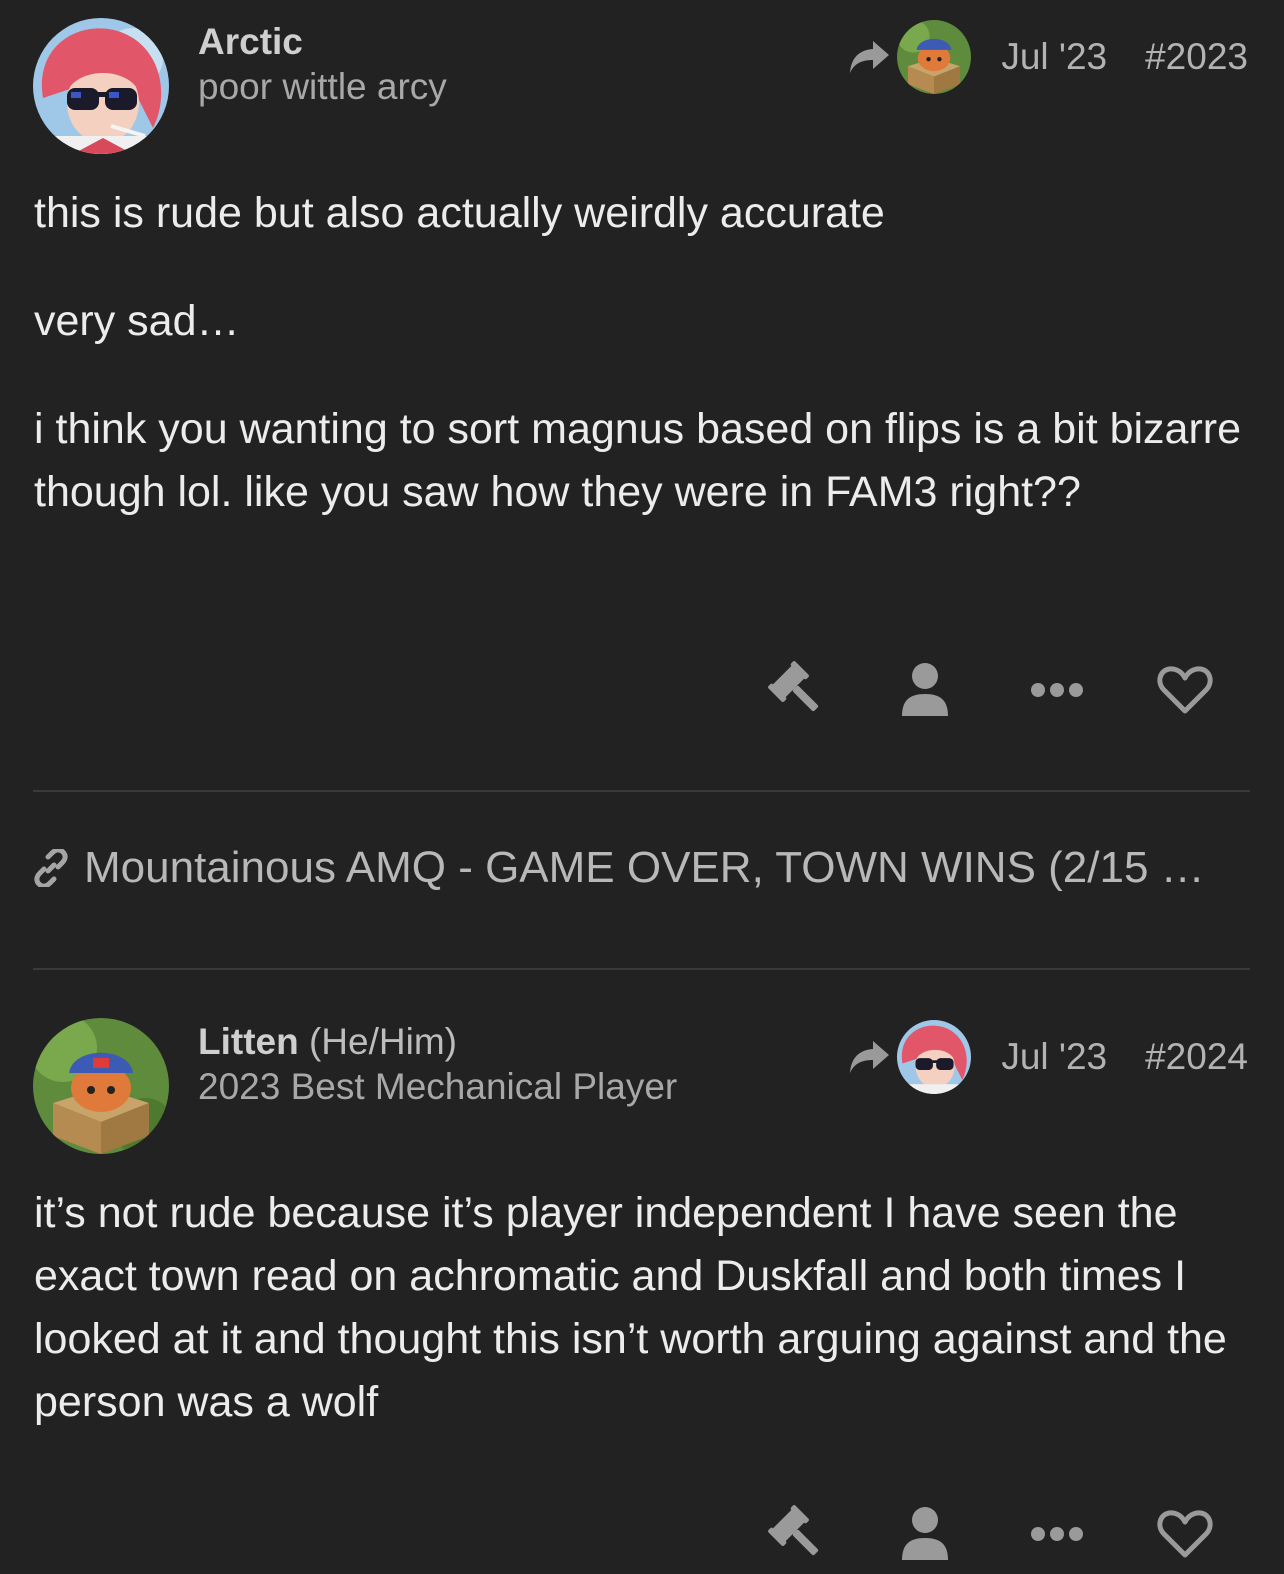 The width and height of the screenshot is (1284, 1574). Describe the element at coordinates (322, 86) in the screenshot. I see `user-title: poor wittle arcy` at that location.